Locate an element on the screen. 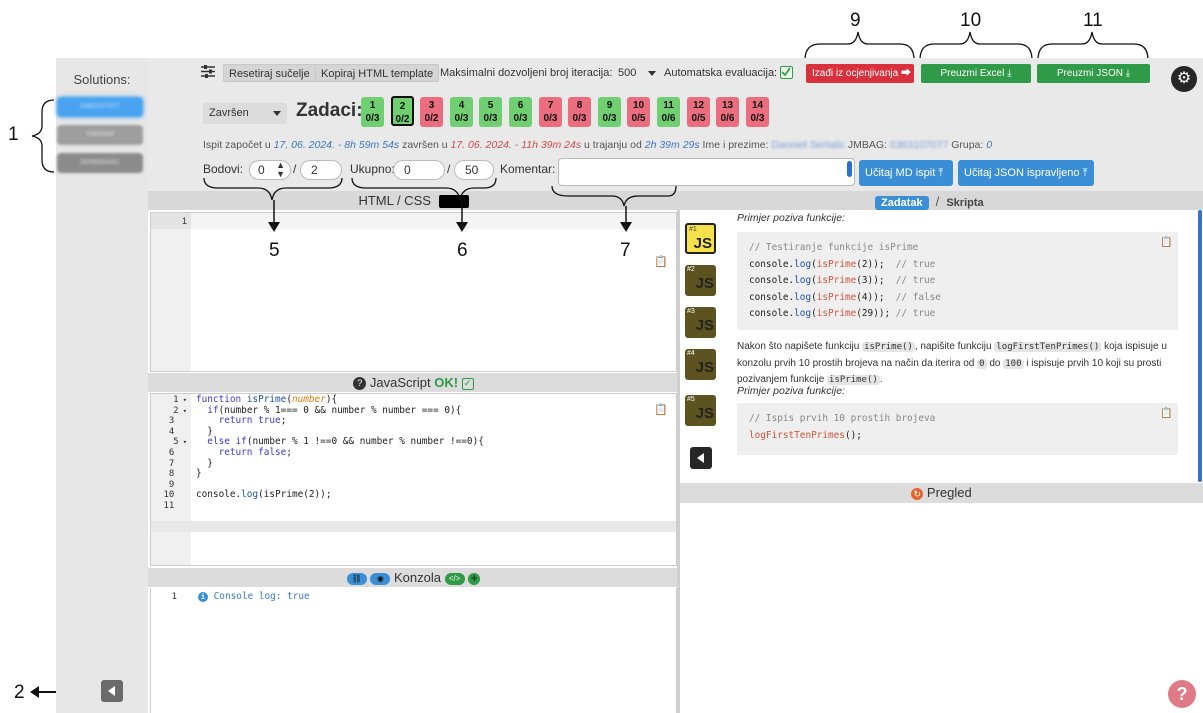 This screenshot has height=713, width=1203. tasks-label: Zadaci: is located at coordinates (329, 110).